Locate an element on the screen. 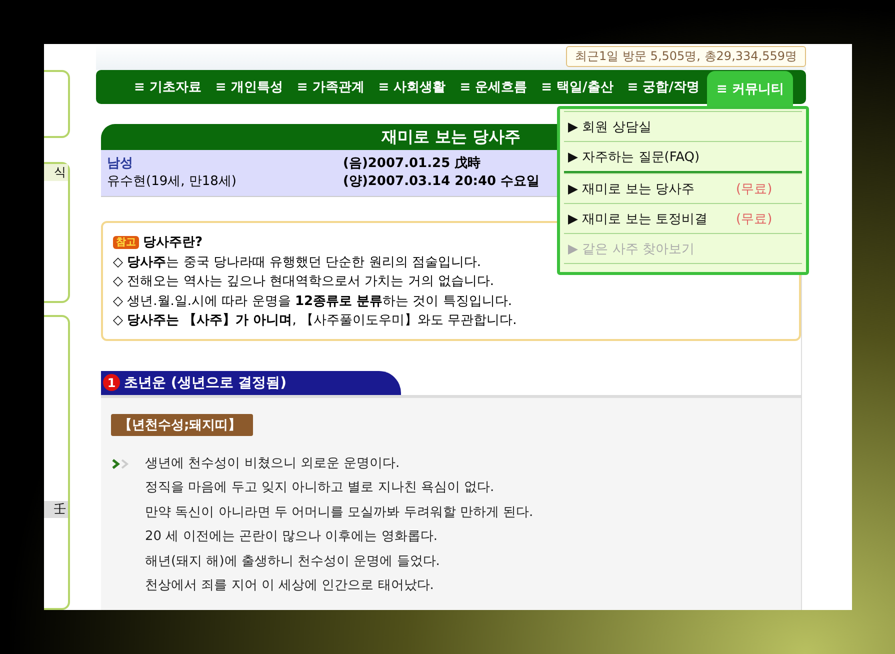 This screenshot has width=895, height=654. solar-date: (양)2007.03.14 20:40 수요일 is located at coordinates (441, 182).